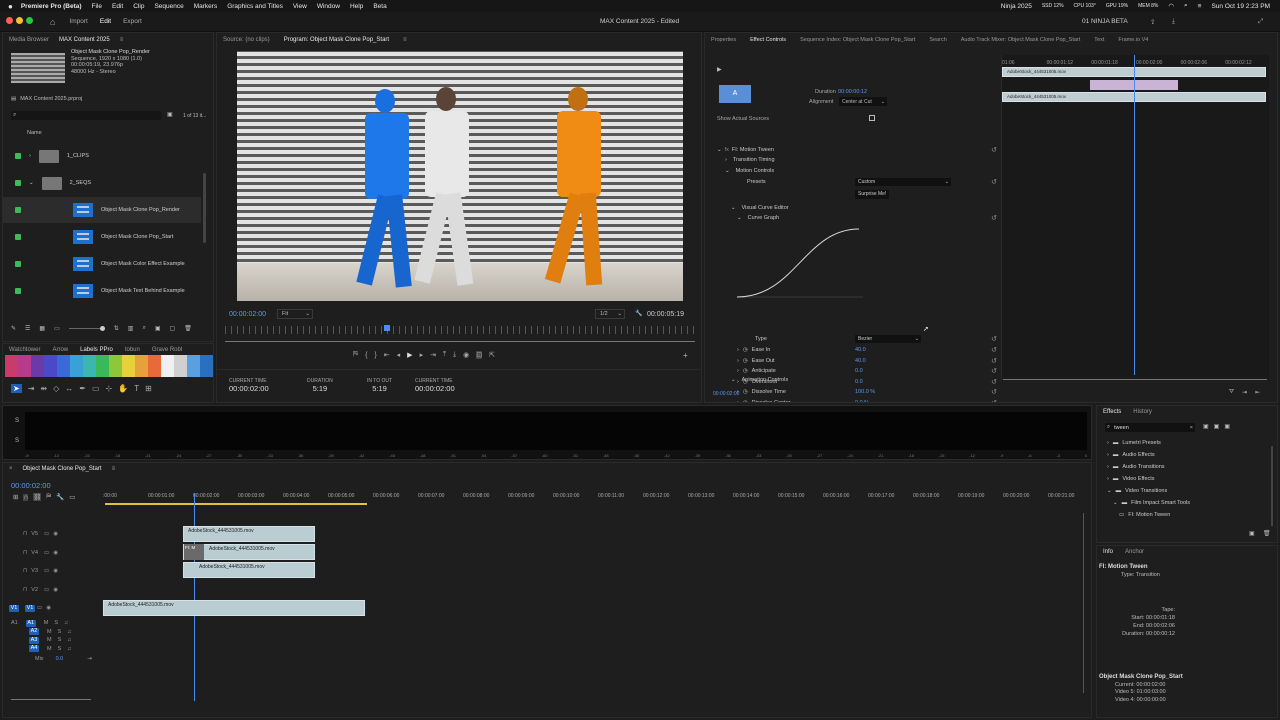 This screenshot has width=1280, height=720. What do you see at coordinates (10, 6) in the screenshot?
I see `apple-icon: ●` at bounding box center [10, 6].